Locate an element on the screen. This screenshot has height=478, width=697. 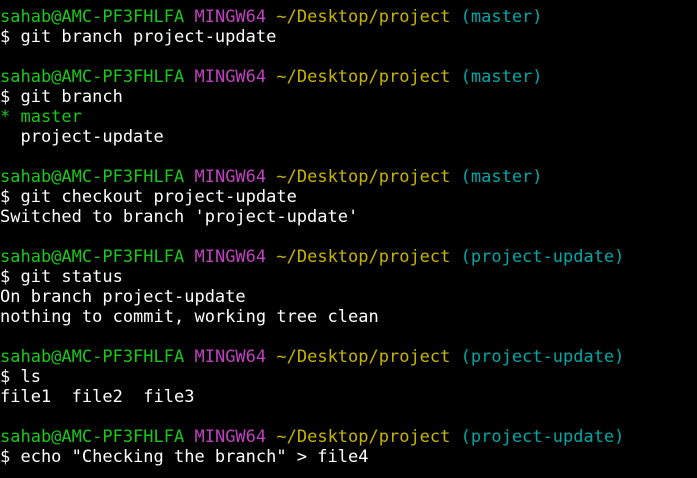
command-line: $ git branch is located at coordinates (348, 97).